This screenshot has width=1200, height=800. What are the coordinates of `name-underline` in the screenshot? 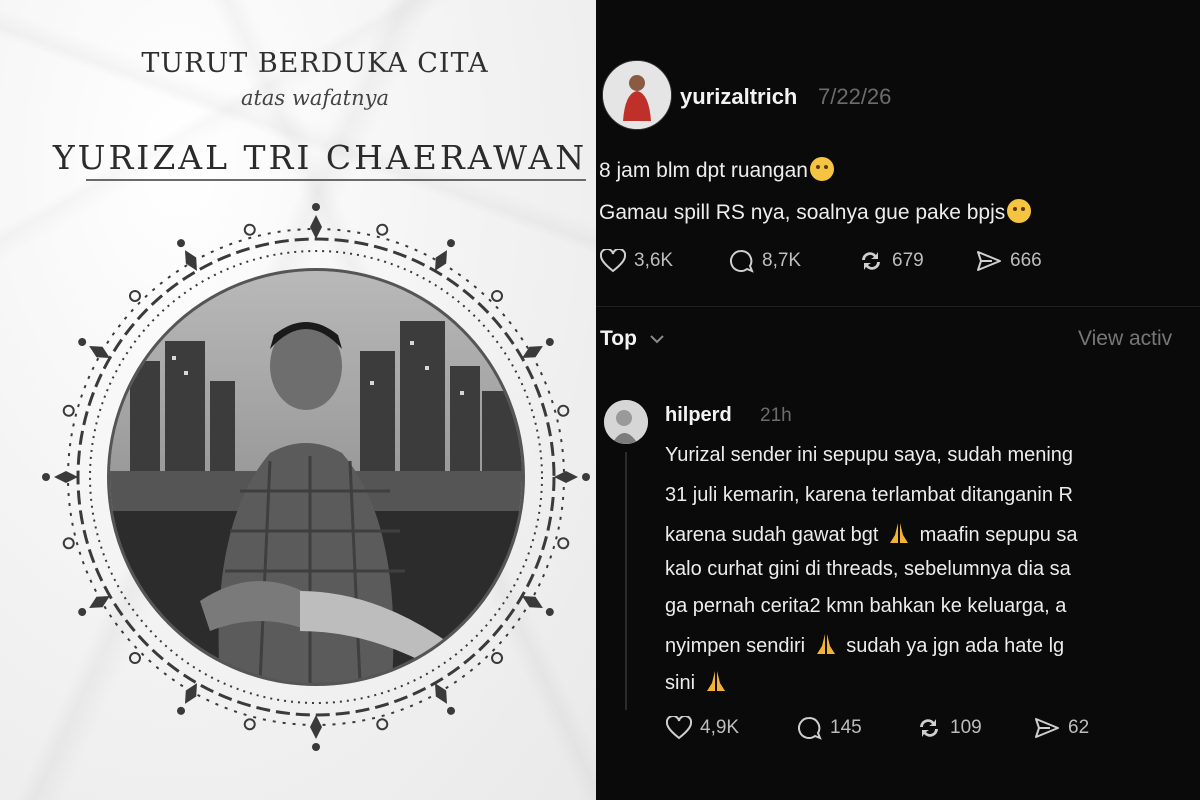 It's located at (336, 180).